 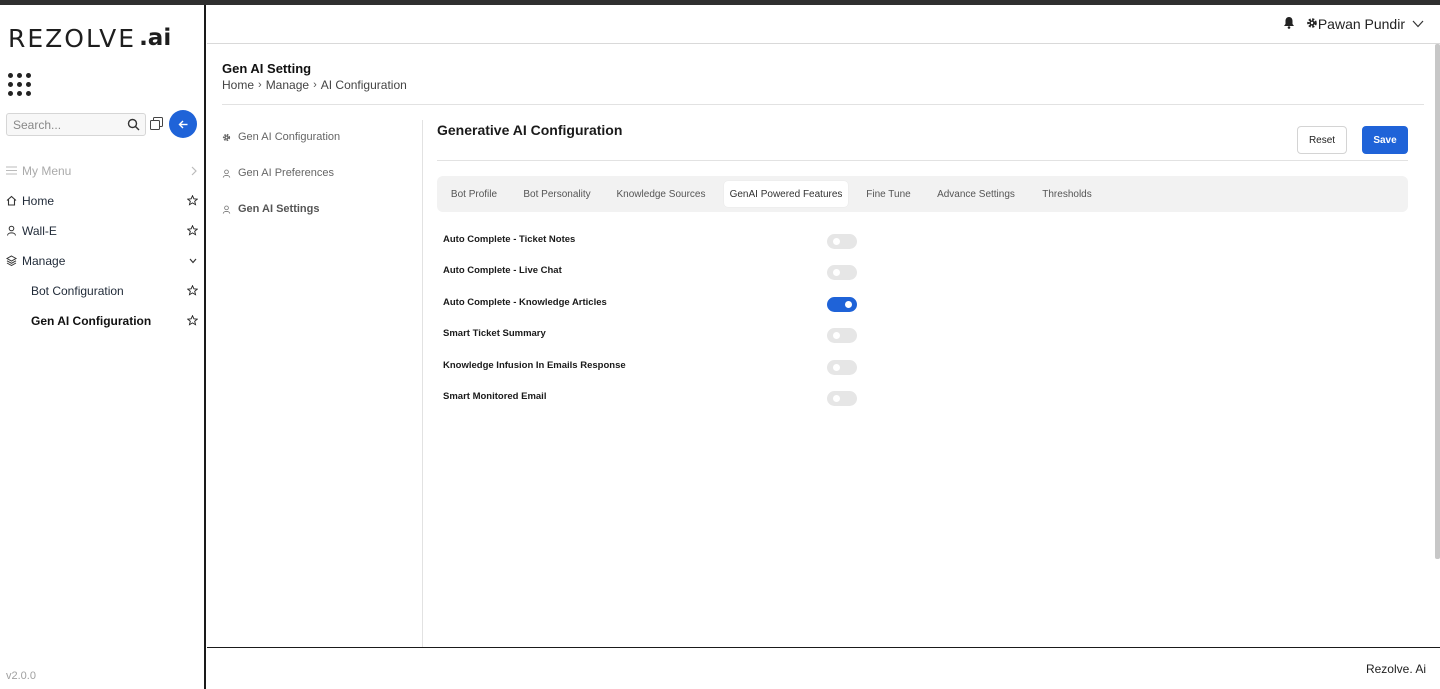 What do you see at coordinates (661, 194) in the screenshot?
I see `tab-knowledge-sources: Knowledge Sources` at bounding box center [661, 194].